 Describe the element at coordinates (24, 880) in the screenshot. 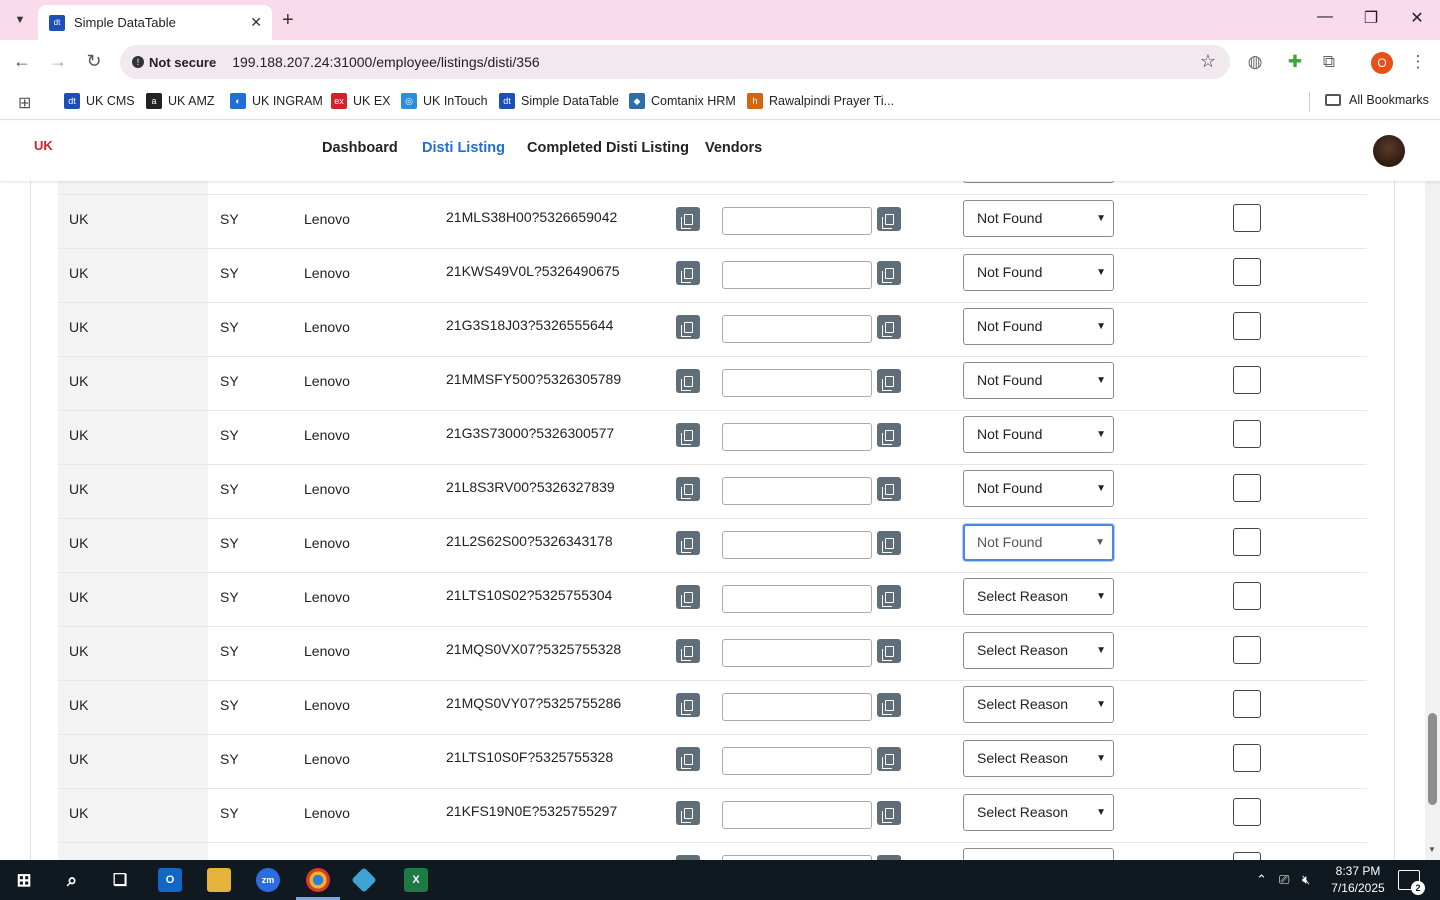

I see `windows-start-icon: ⊞` at that location.